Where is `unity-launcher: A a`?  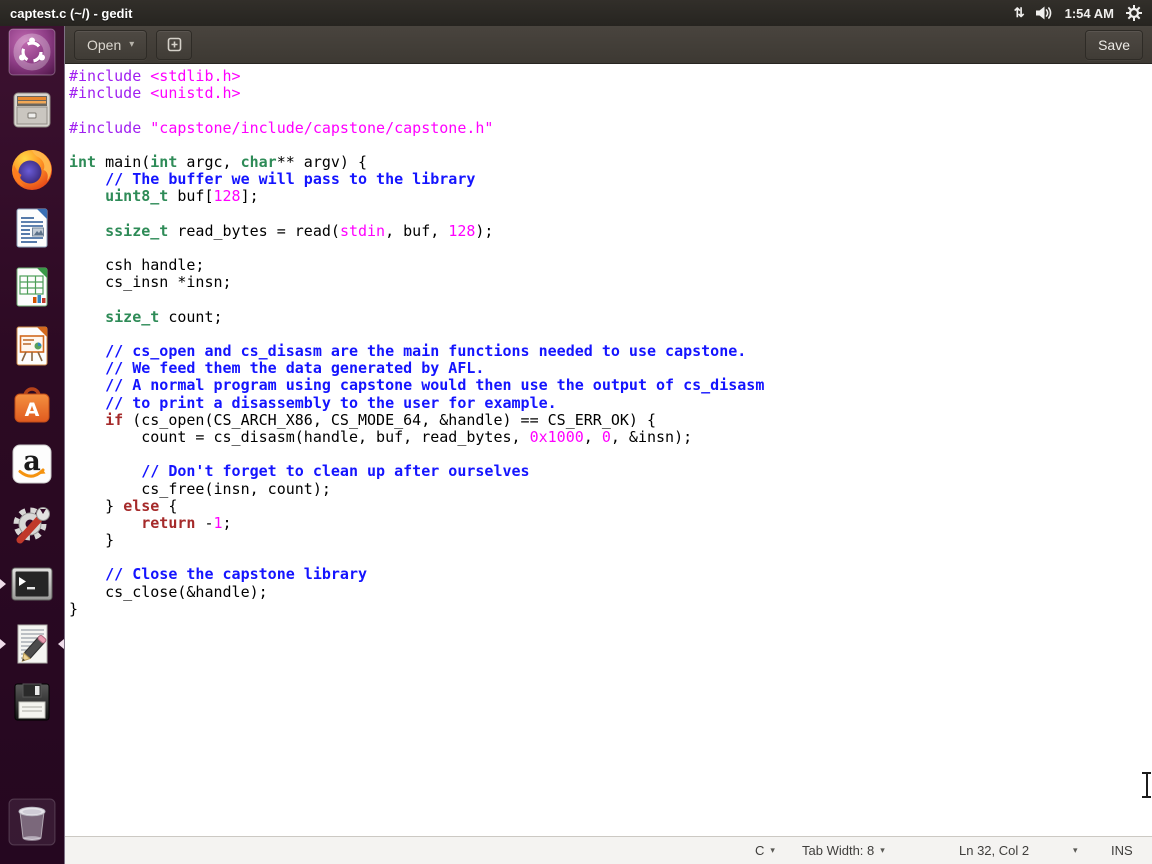 unity-launcher: A a is located at coordinates (32, 445).